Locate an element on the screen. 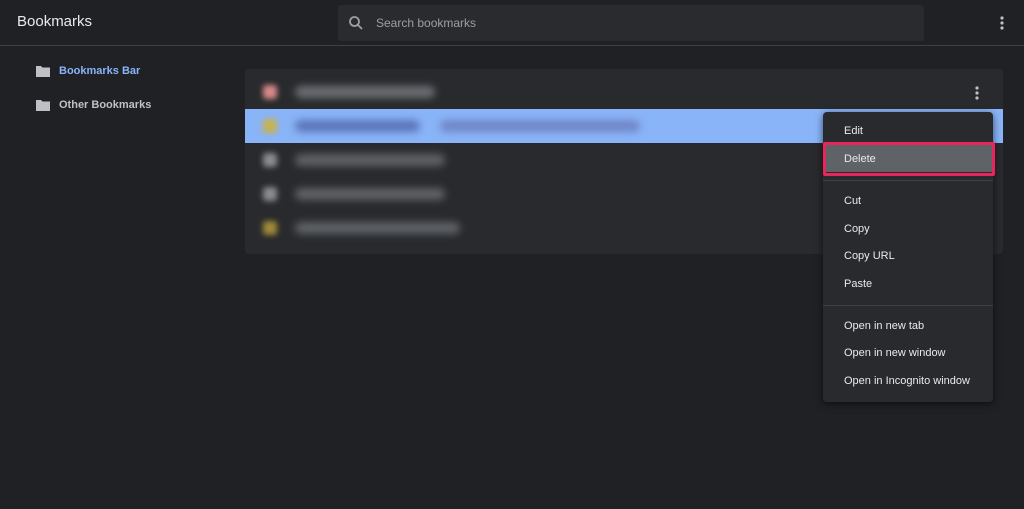  menu-item-edit: Edit is located at coordinates (908, 130).